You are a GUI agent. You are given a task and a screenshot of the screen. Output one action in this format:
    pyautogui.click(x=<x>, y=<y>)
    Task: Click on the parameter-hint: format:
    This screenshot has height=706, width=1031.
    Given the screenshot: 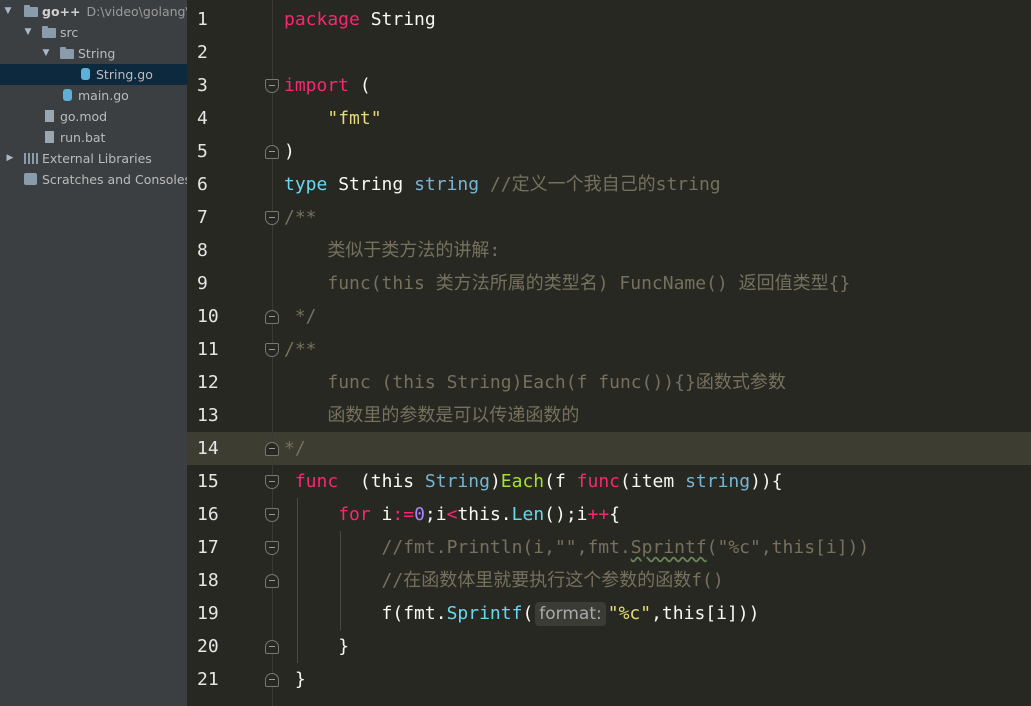 What is the action you would take?
    pyautogui.click(x=570, y=614)
    